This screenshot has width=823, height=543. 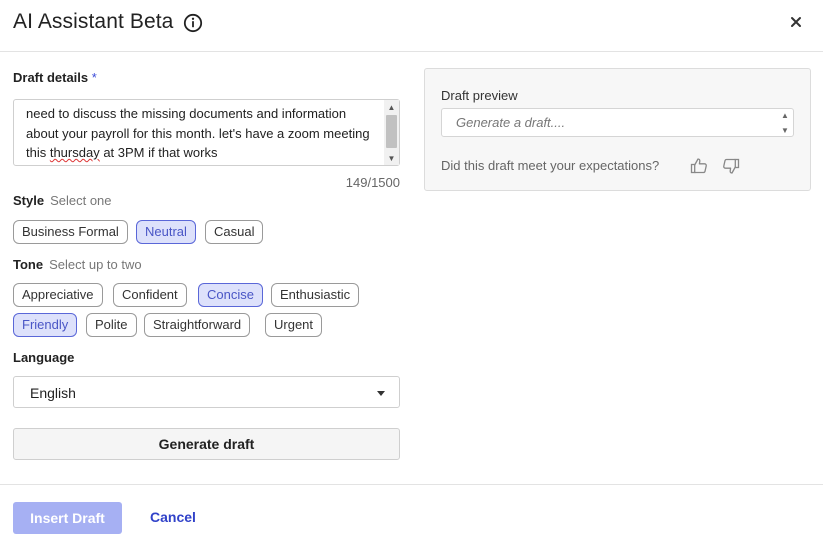 What do you see at coordinates (51, 77) in the screenshot?
I see `draft-details-label-text: Draft details` at bounding box center [51, 77].